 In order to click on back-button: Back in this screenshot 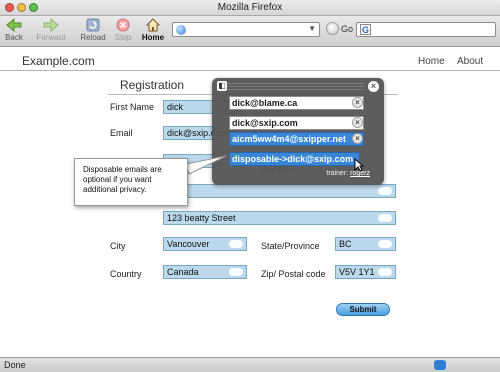, I will do `click(14, 30)`.